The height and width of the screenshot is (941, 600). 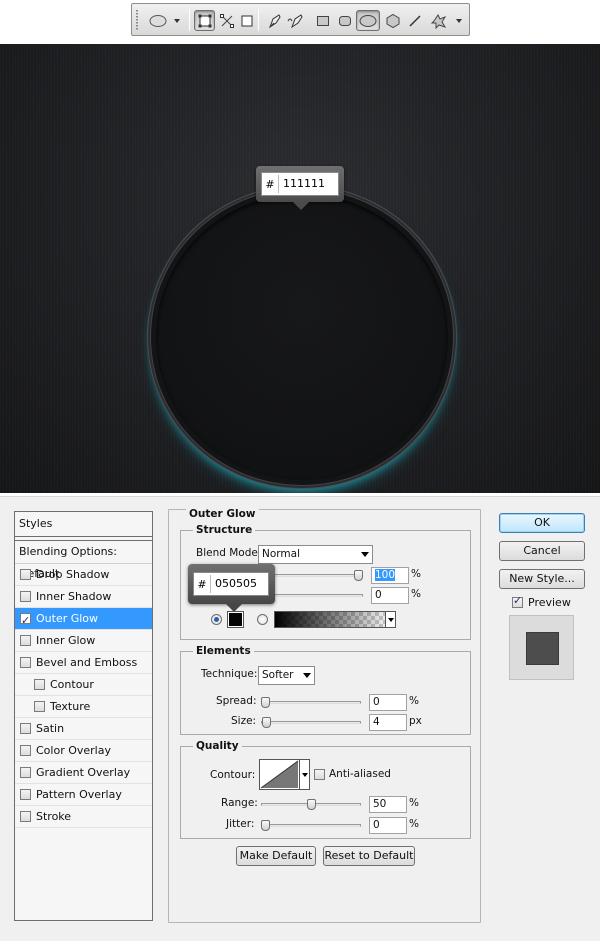 I want to click on style-item-inner-glow: Inner Glow, so click(x=83, y=641).